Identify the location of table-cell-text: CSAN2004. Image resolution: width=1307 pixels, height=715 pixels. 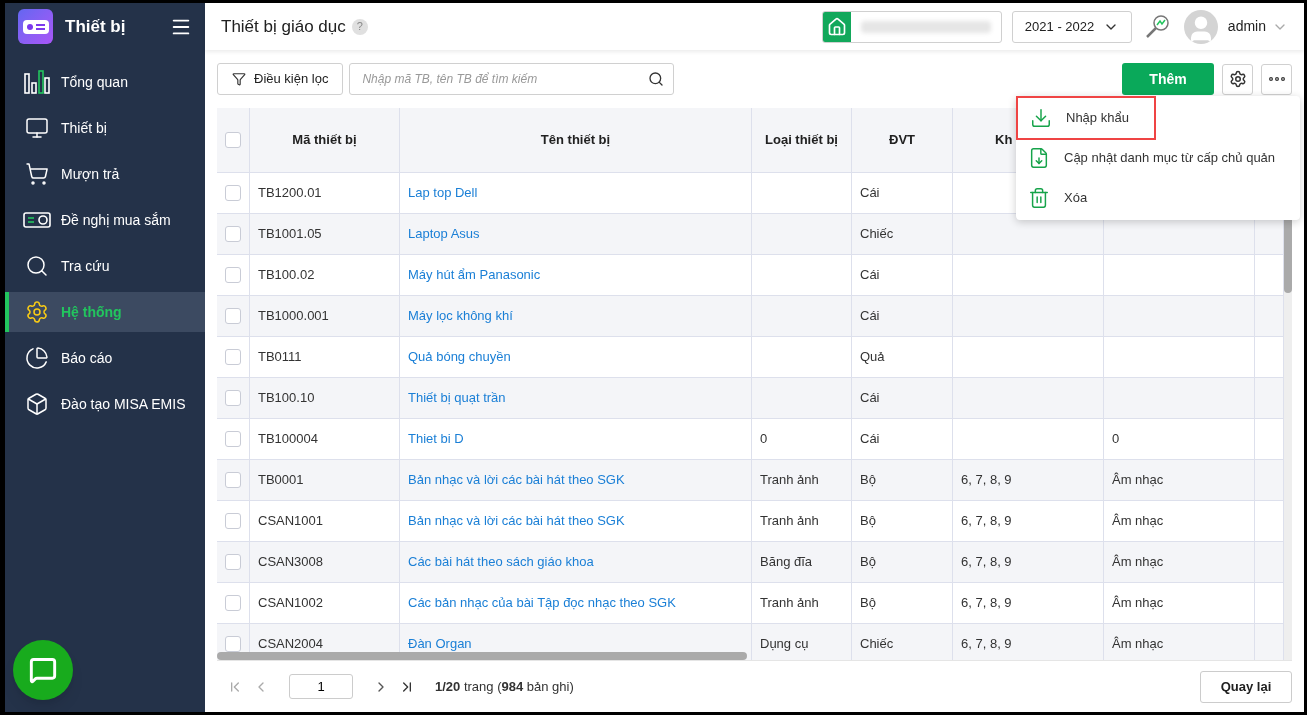
(291, 644).